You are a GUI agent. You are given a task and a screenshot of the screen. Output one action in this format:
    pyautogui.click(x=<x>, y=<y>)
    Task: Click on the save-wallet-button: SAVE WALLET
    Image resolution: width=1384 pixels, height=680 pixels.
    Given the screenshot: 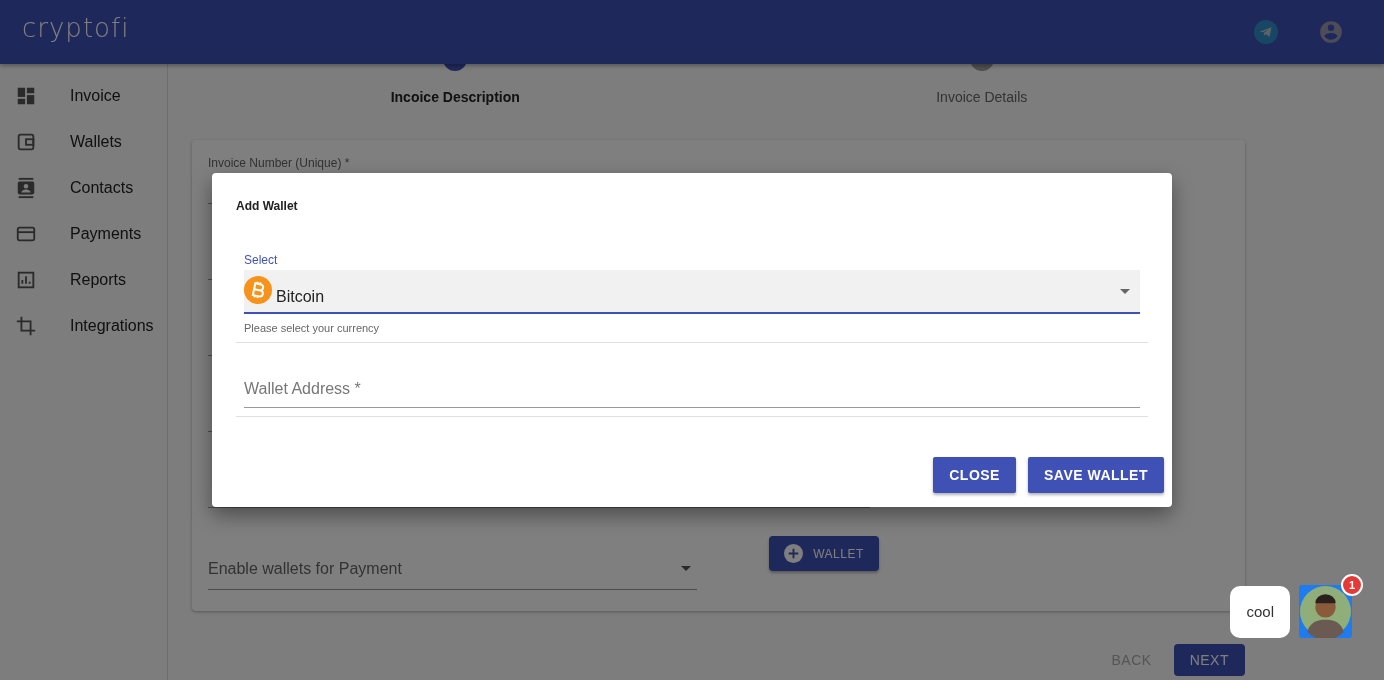 What is the action you would take?
    pyautogui.click(x=1095, y=475)
    